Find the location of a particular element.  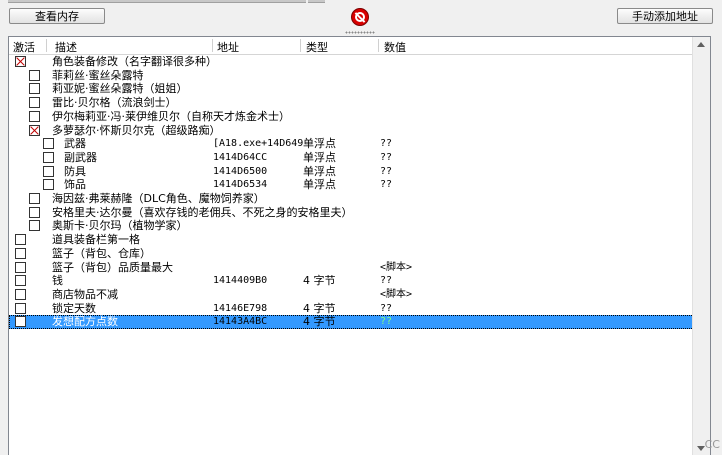

table-row: 发想配方点数 14143A4BC 4 字节?? is located at coordinates (351, 322).